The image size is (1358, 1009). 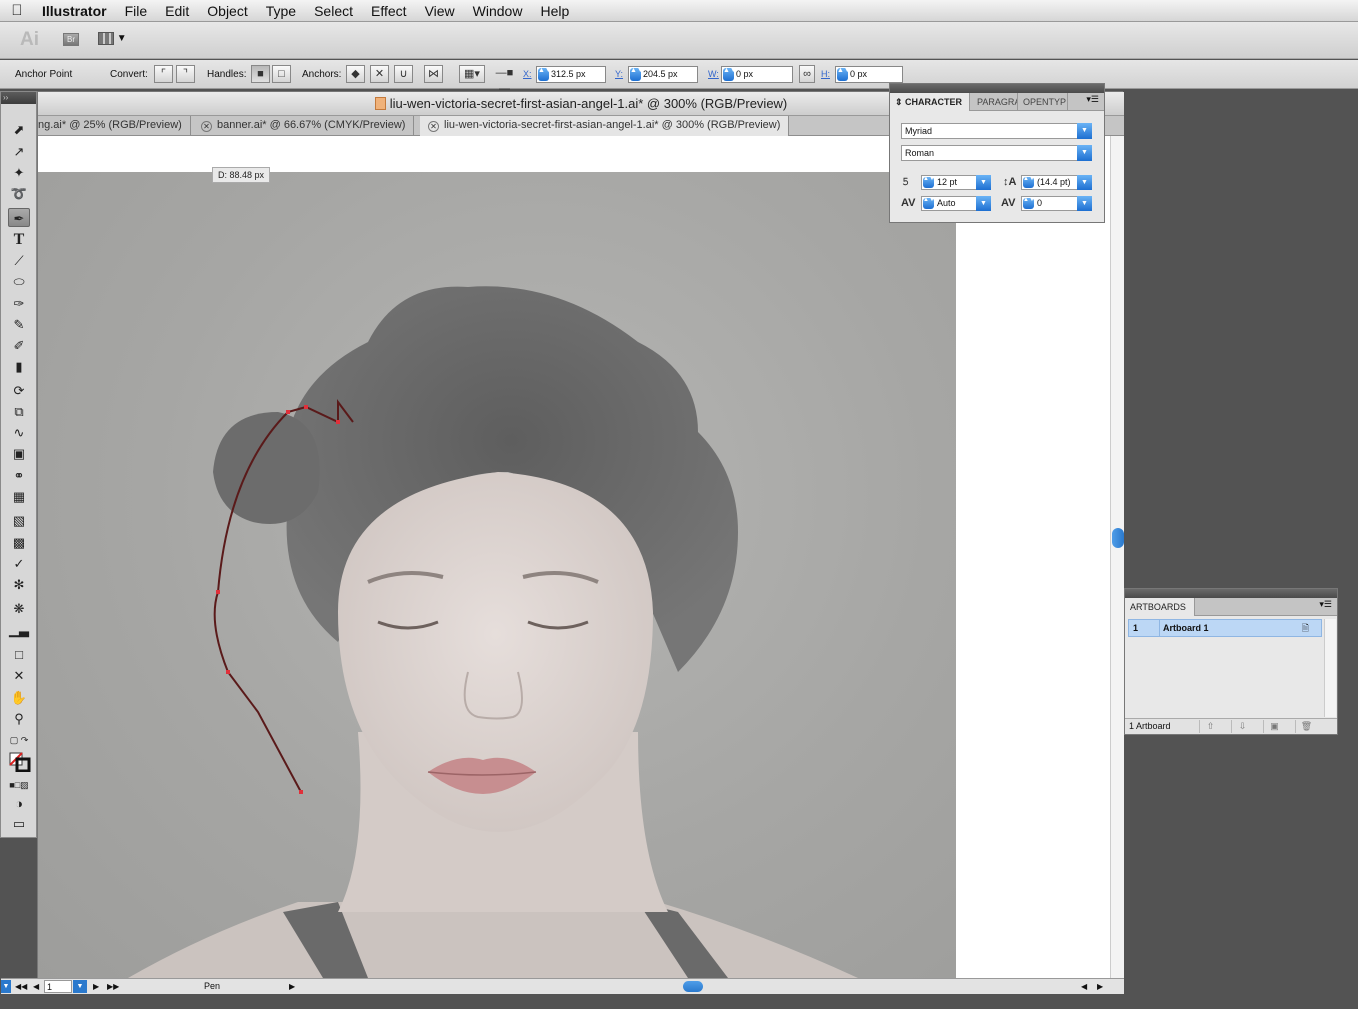 I want to click on warp-tool-icon: ∿, so click(x=19, y=432).